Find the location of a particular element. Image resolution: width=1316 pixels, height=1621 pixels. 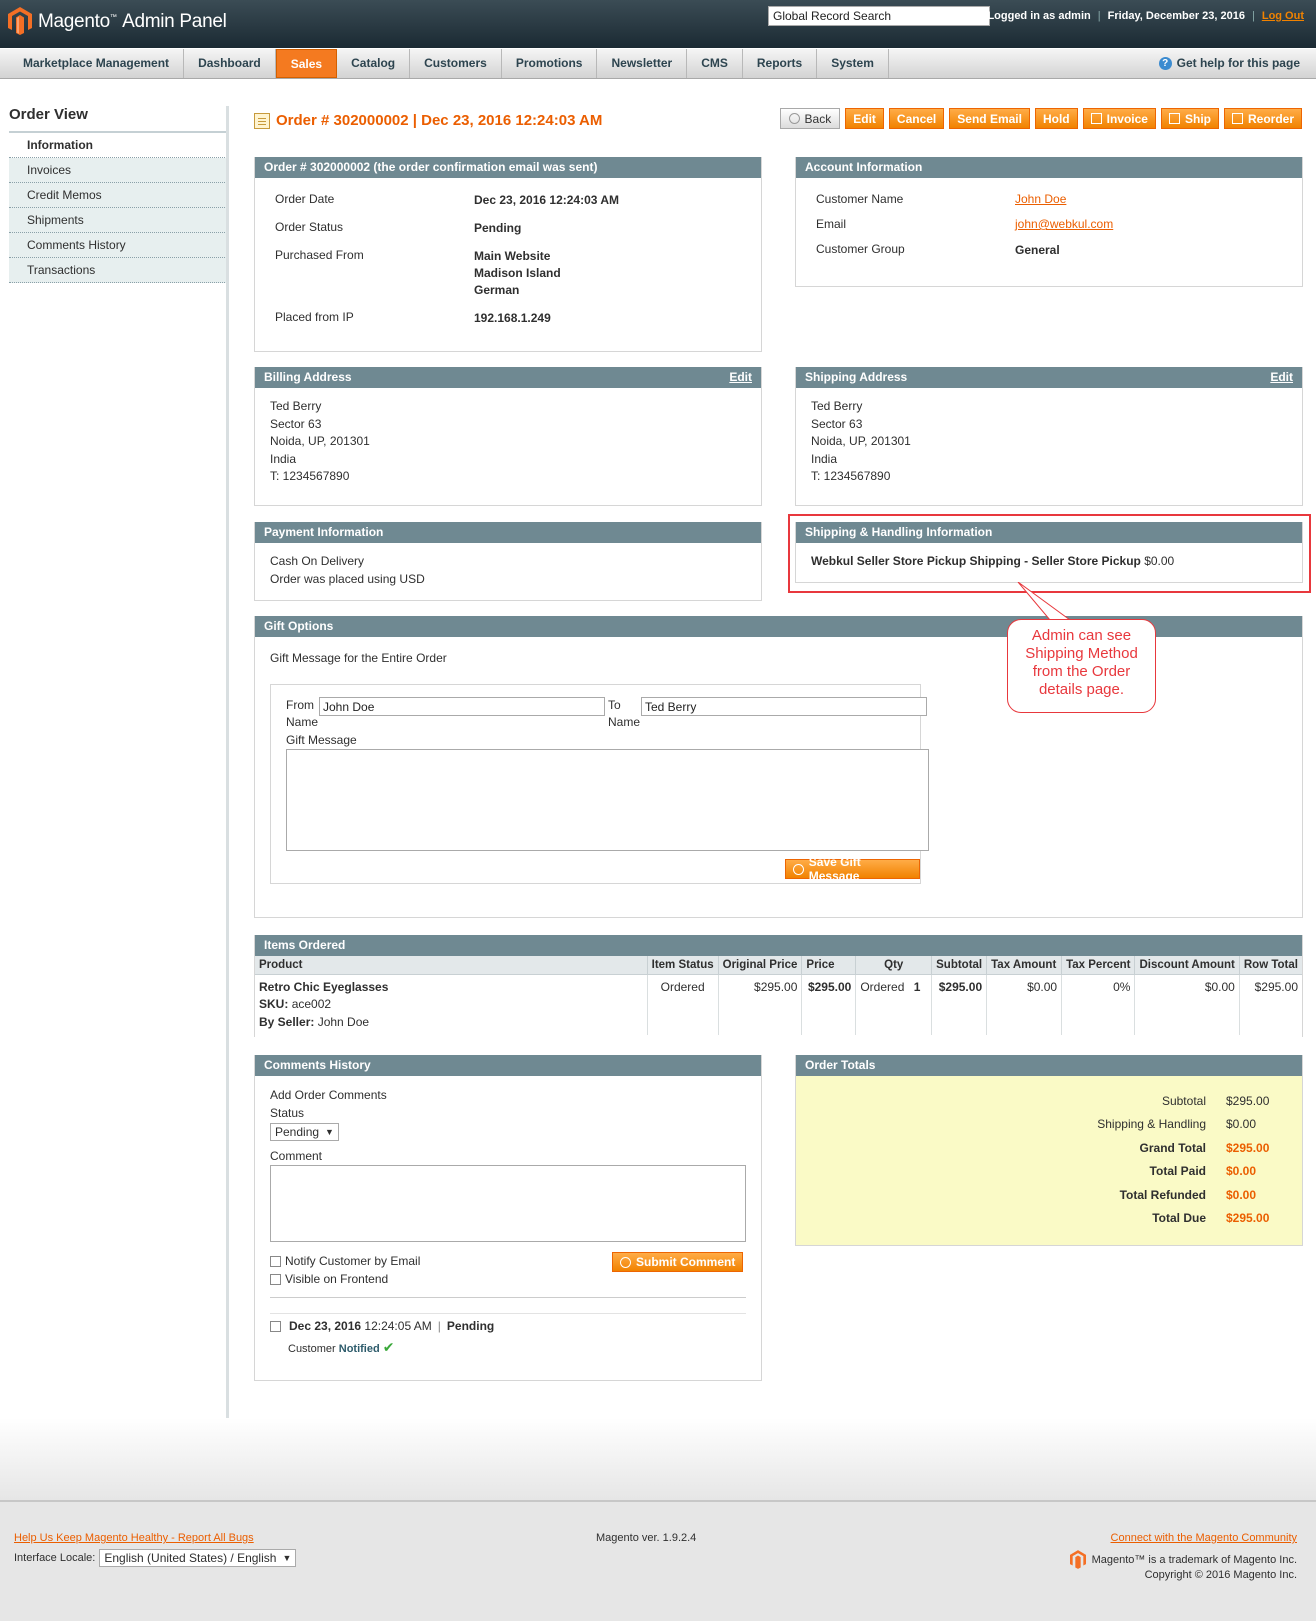

comment-history-entry: Dec 23, 2016 12:24:05 AM | Pending is located at coordinates (382, 1326).